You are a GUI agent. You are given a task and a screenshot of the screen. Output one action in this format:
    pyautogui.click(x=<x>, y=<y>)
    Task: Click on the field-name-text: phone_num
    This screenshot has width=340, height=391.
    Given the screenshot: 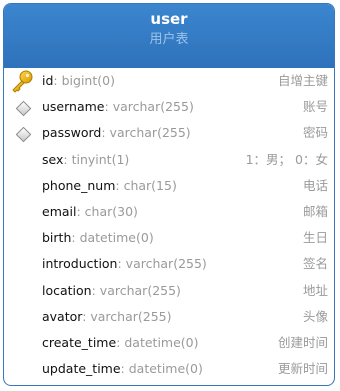 What is the action you would take?
    pyautogui.click(x=79, y=185)
    